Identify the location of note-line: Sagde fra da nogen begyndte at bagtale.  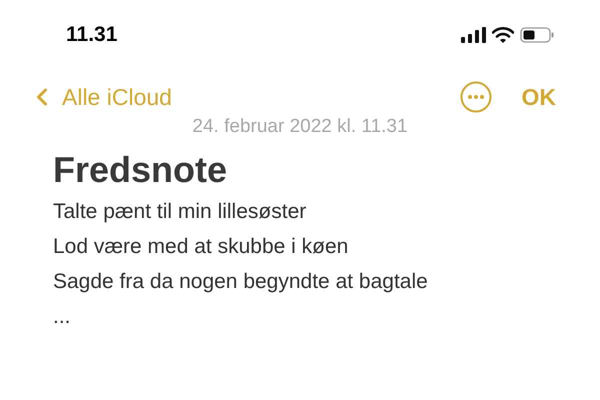
(240, 281).